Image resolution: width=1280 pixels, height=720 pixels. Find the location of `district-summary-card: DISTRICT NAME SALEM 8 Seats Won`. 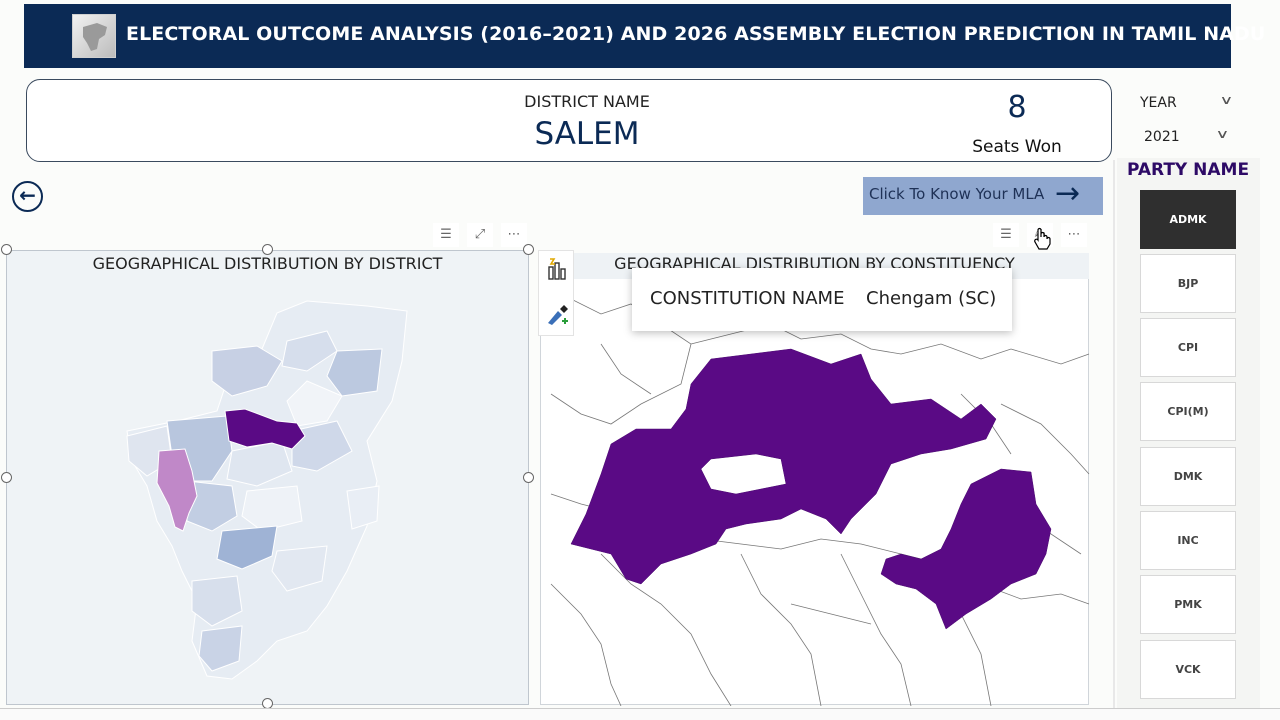

district-summary-card: DISTRICT NAME SALEM 8 Seats Won is located at coordinates (569, 120).